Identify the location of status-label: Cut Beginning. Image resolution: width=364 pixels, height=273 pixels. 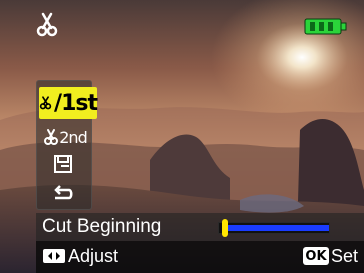
(102, 226).